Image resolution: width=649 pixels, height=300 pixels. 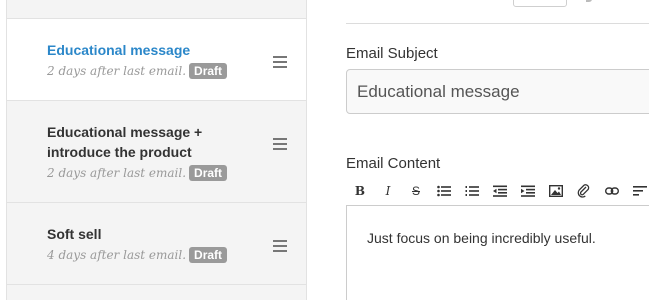 I want to click on editor-toolbar: B I S, so click(x=497, y=192).